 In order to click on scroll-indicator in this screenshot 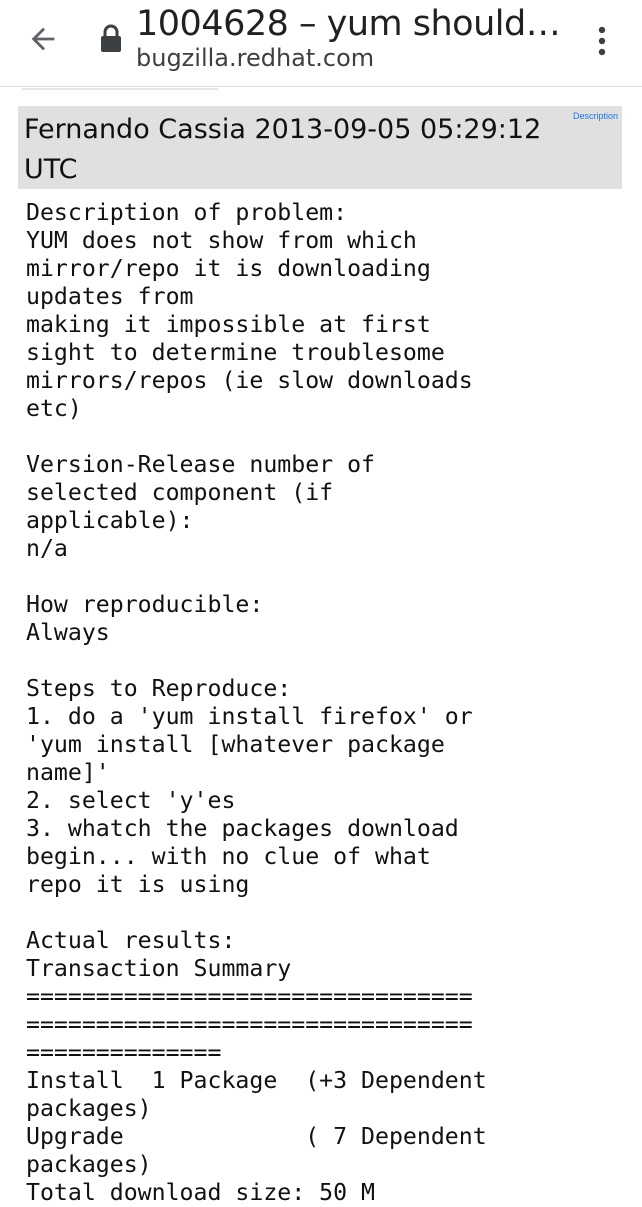, I will do `click(120, 89)`.